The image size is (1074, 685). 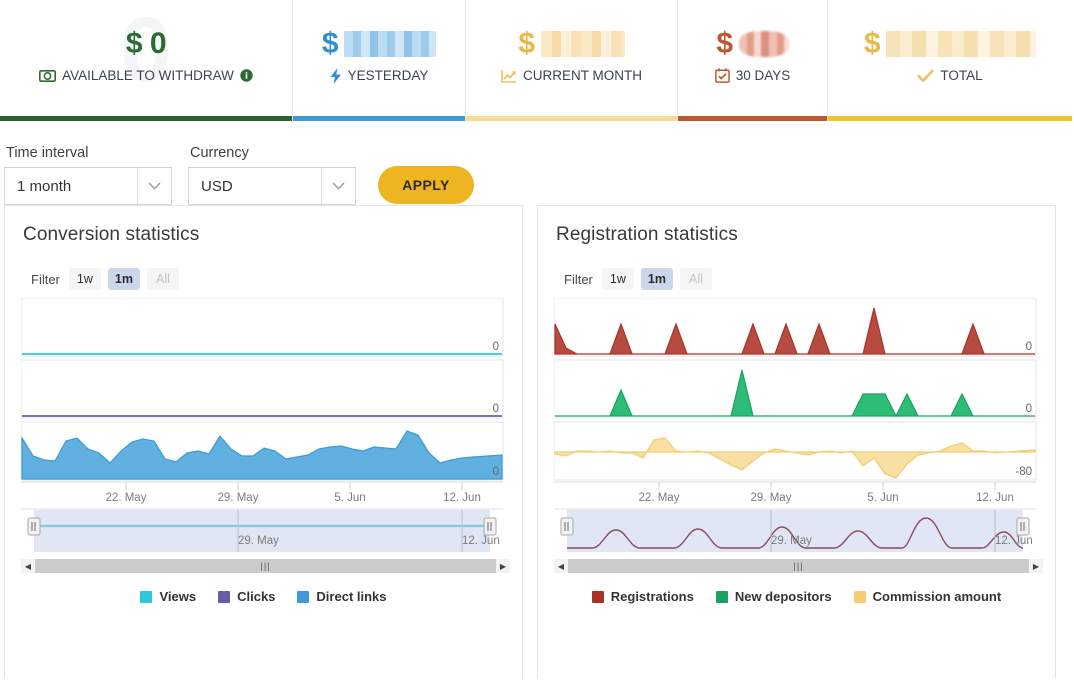 What do you see at coordinates (379, 118) in the screenshot?
I see `card-underline-yesterday` at bounding box center [379, 118].